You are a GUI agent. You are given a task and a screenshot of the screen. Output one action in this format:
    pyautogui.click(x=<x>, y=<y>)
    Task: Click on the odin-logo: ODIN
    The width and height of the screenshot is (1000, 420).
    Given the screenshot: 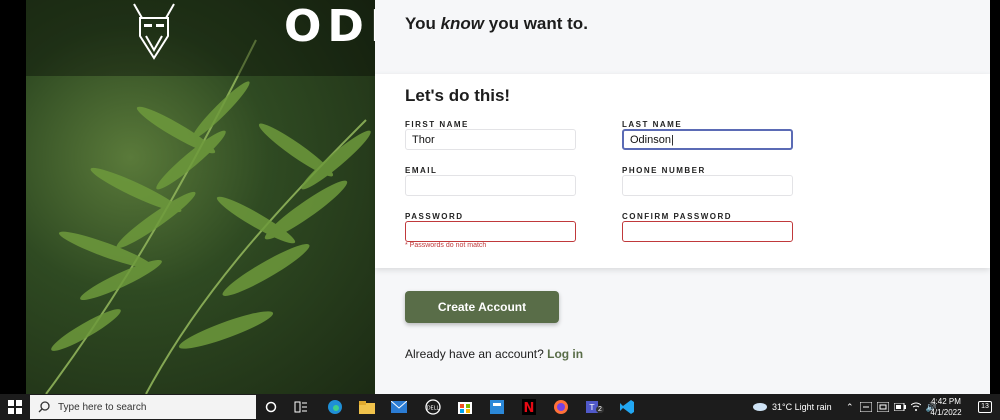 What is the action you would take?
    pyautogui.click(x=250, y=30)
    